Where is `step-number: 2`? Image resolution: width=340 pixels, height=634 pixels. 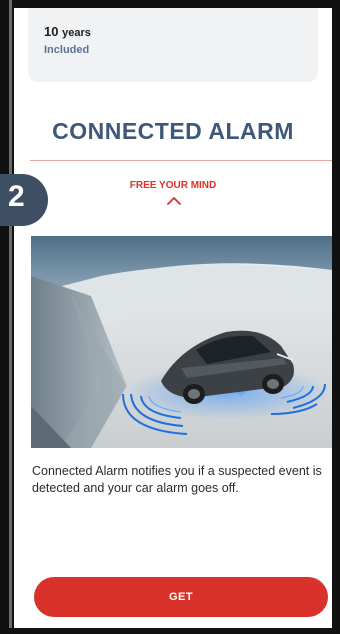 step-number: 2 is located at coordinates (16, 196).